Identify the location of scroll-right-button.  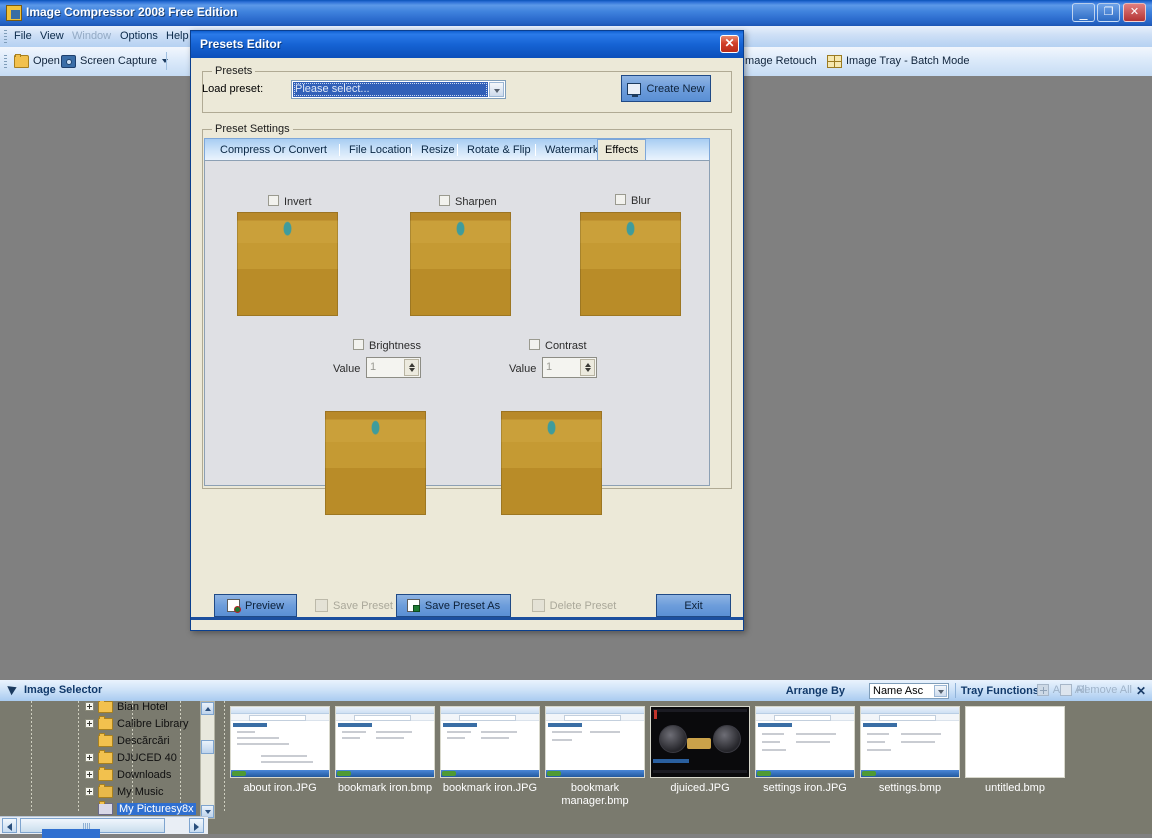
(196, 825).